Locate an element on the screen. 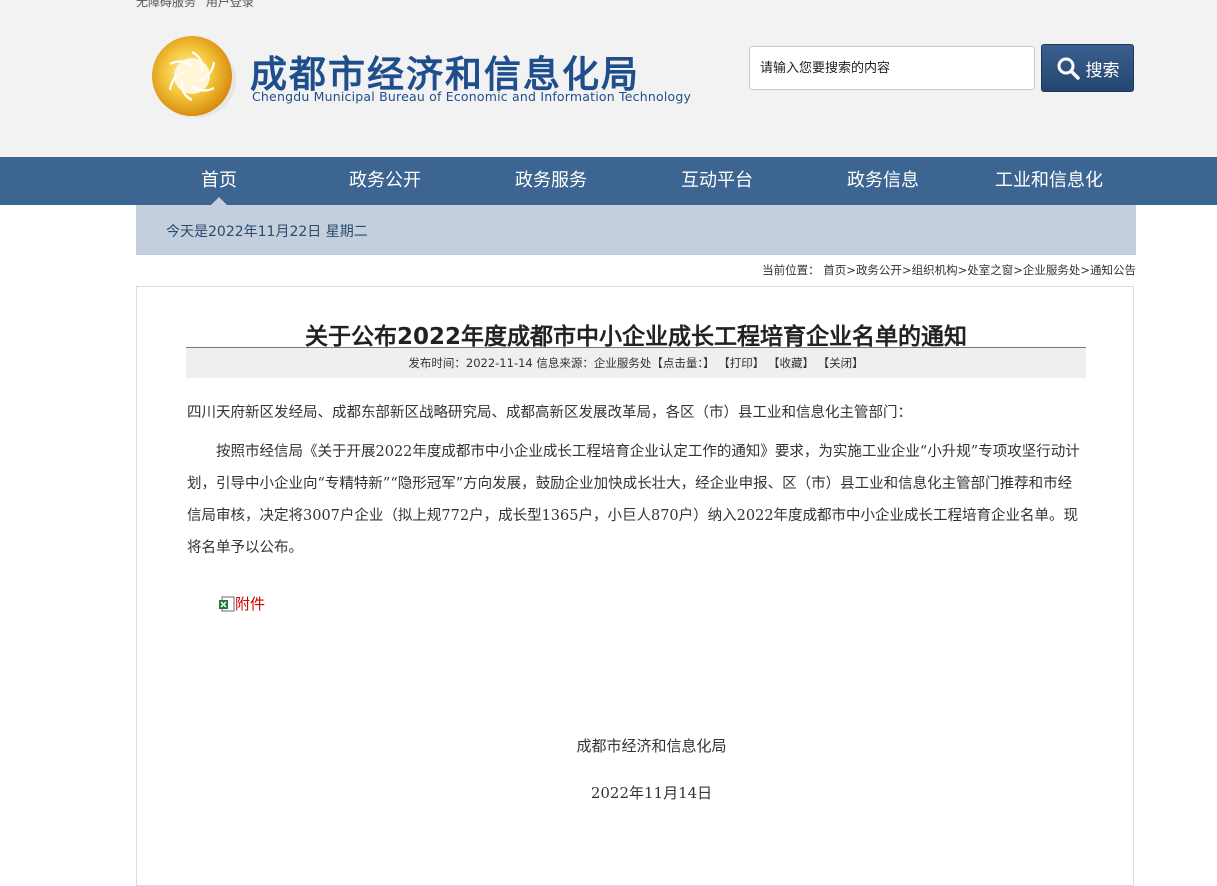 Image resolution: width=1217 pixels, height=886 pixels. print-link: 【打印】 is located at coordinates (741, 363).